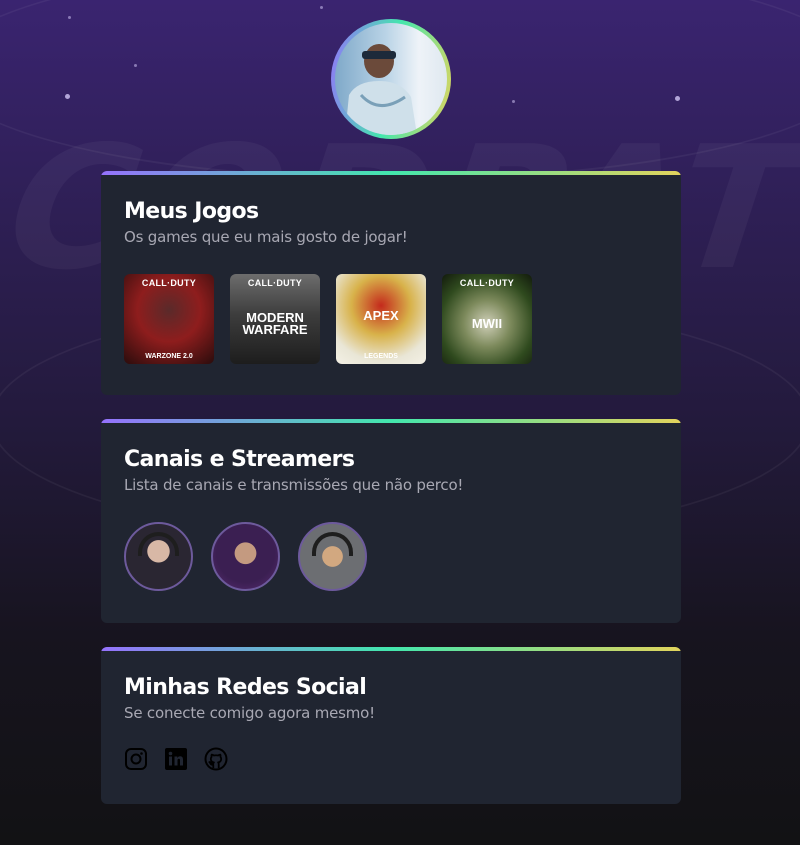  What do you see at coordinates (391, 759) in the screenshot?
I see `social-links` at bounding box center [391, 759].